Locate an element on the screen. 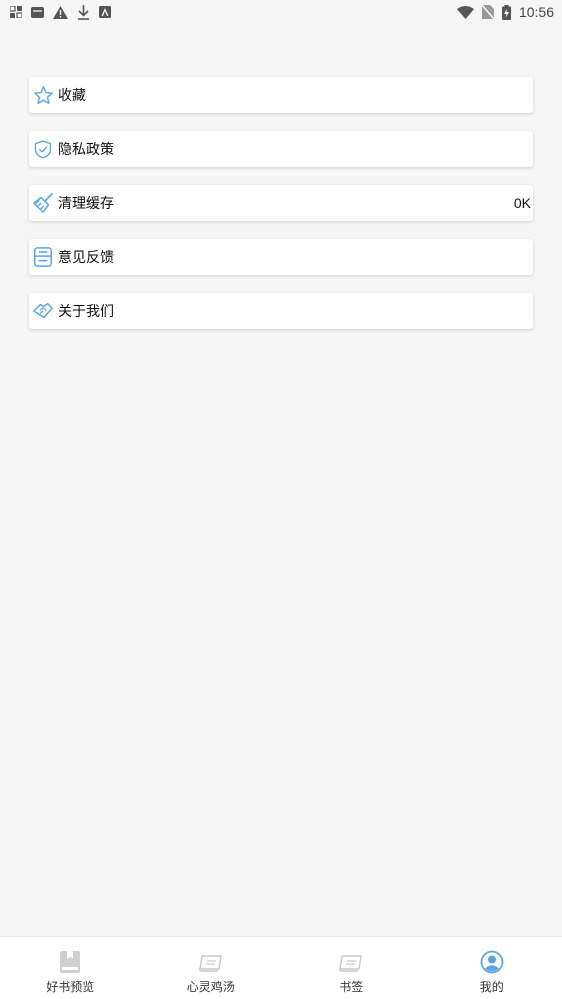  tab-mine: 我的 is located at coordinates (492, 968).